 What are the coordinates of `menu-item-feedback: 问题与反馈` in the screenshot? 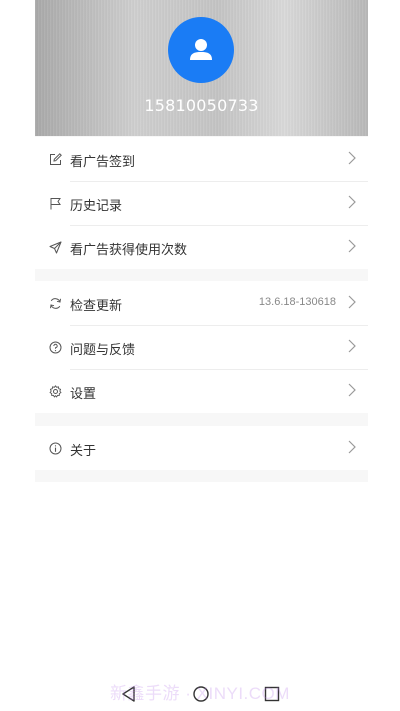 It's located at (201, 347).